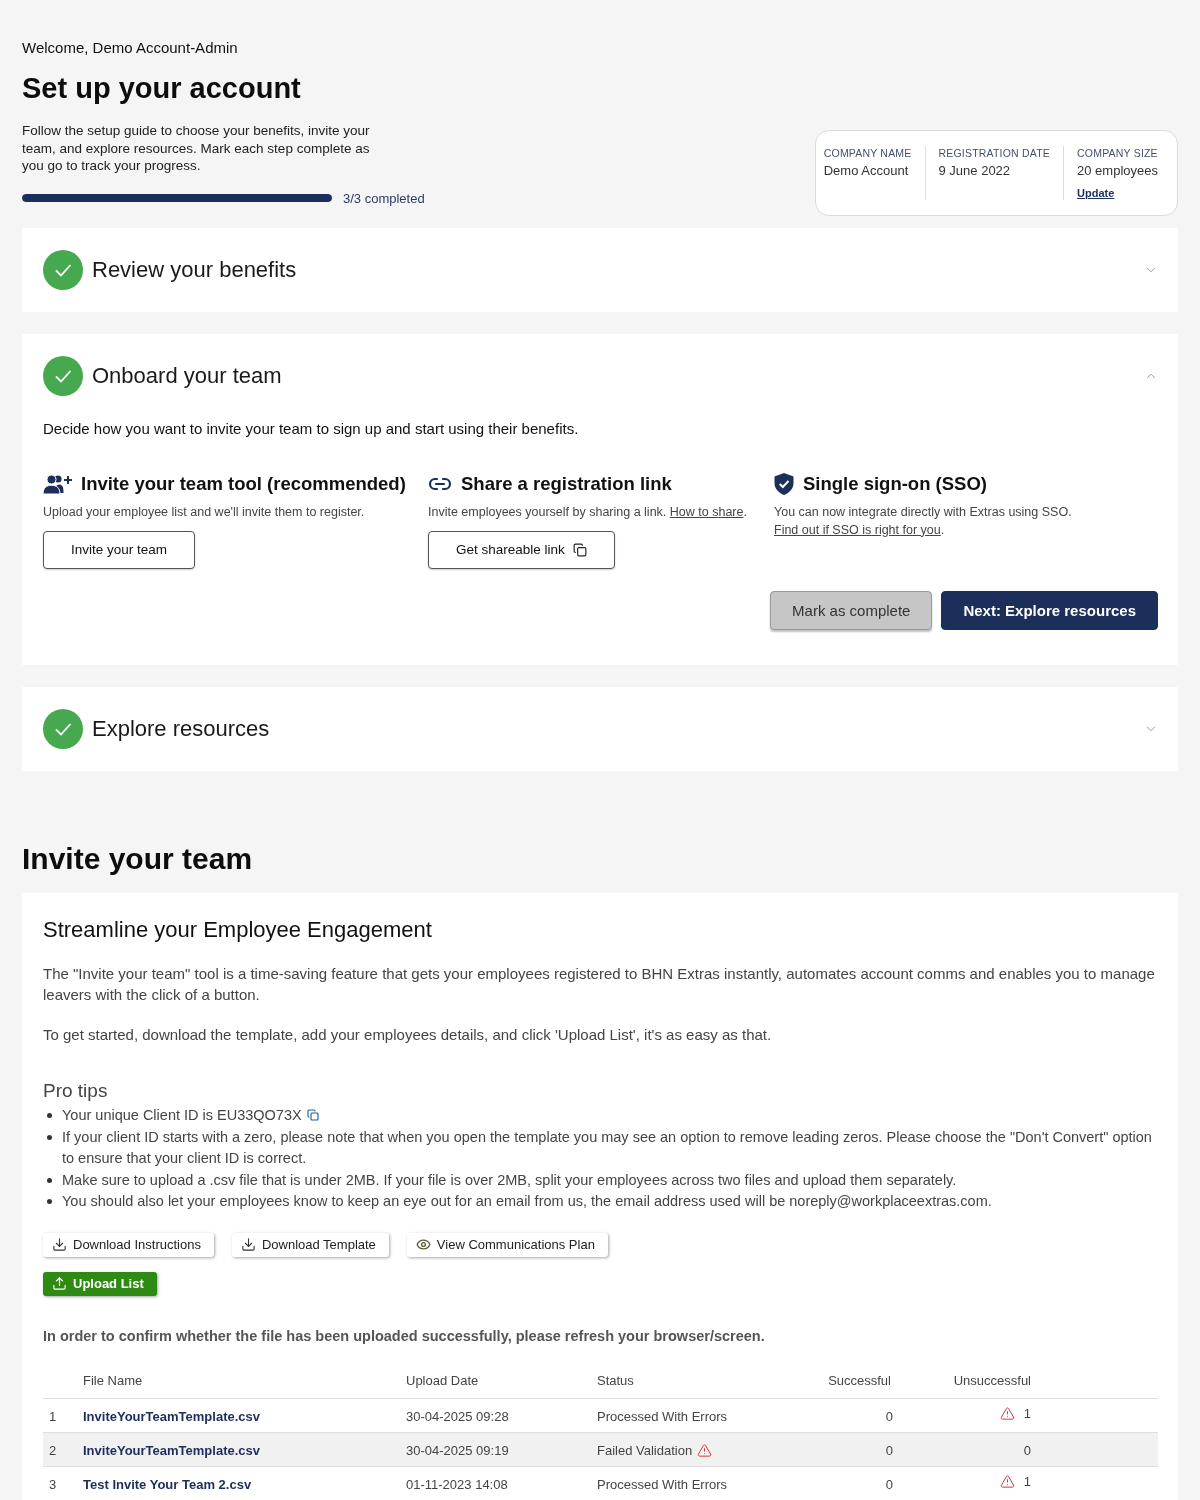 This screenshot has width=1200, height=1500. Describe the element at coordinates (501, 1380) in the screenshot. I see `column-header: Upload Date` at that location.